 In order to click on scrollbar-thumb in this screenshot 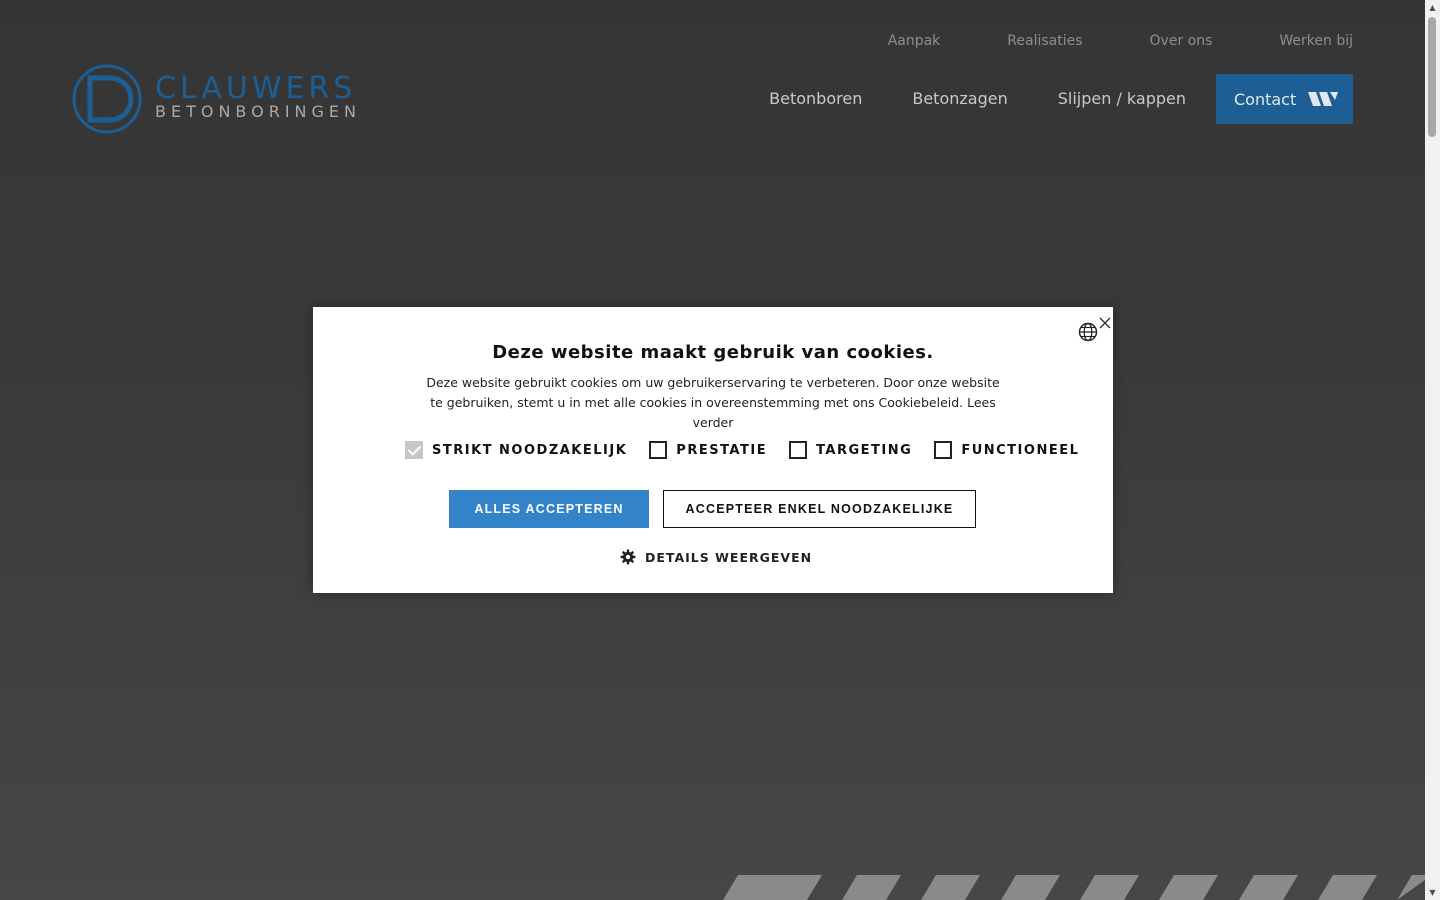, I will do `click(1432, 77)`.